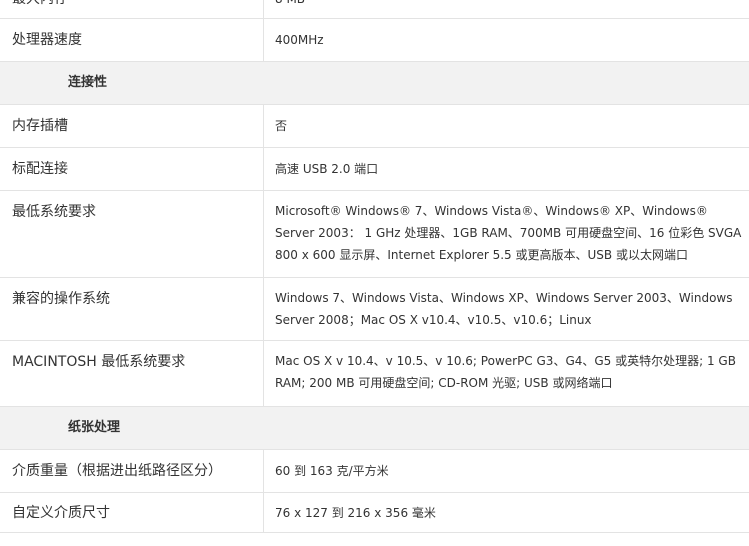  I want to click on table-row: 标配连接 高速 USB 2.0 端口, so click(374, 169).